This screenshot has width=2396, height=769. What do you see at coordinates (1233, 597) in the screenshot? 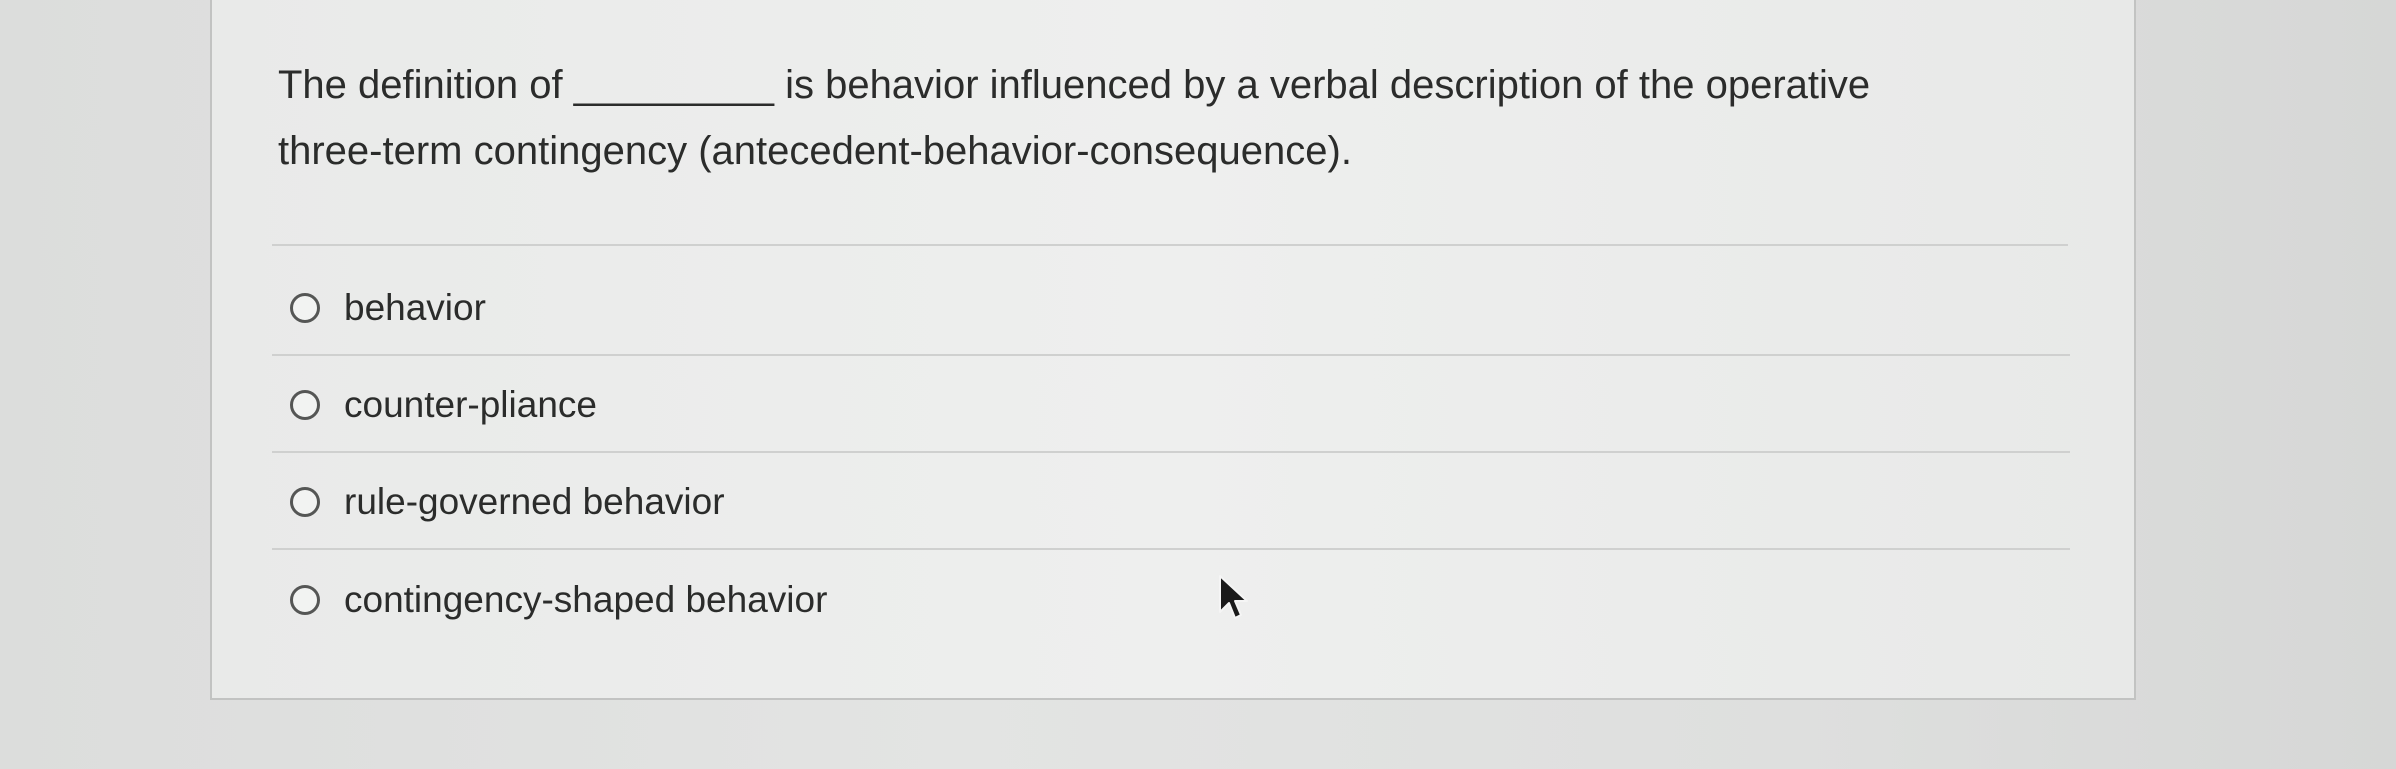
I see `mouse-pointer-arrow-icon` at bounding box center [1233, 597].